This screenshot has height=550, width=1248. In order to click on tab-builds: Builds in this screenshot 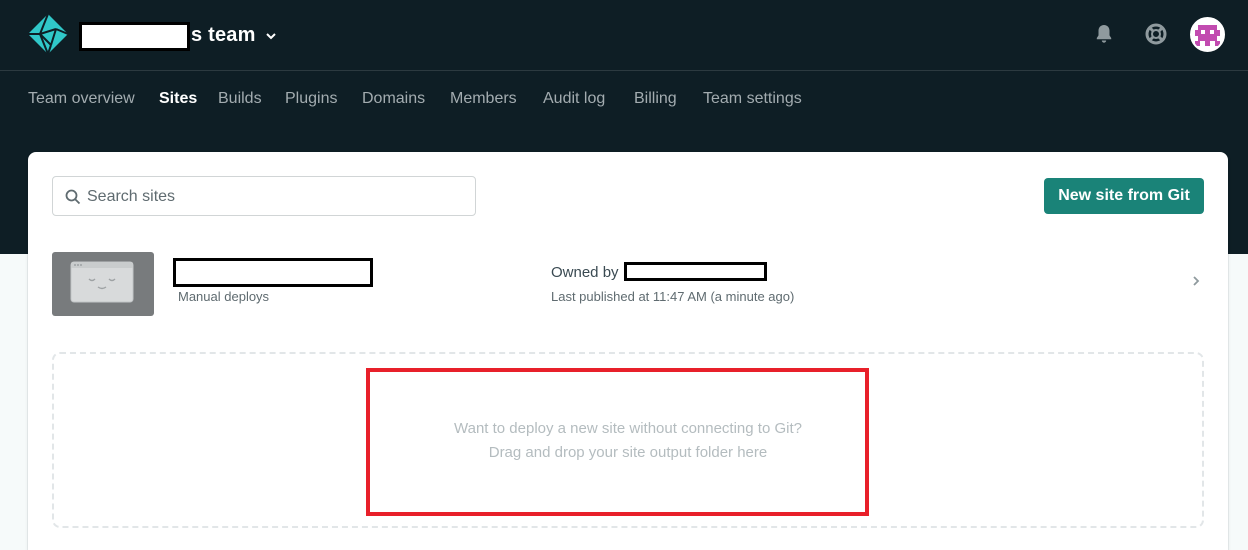, I will do `click(240, 99)`.